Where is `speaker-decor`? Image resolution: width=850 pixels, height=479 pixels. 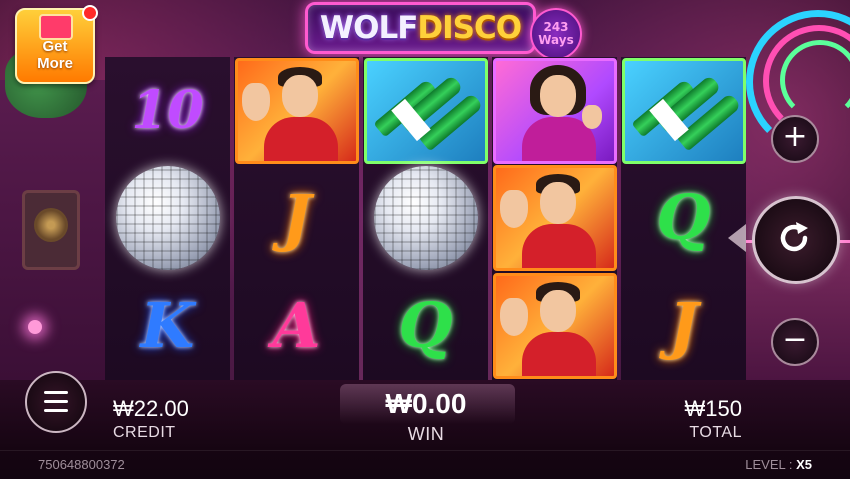
speaker-decor is located at coordinates (51, 230).